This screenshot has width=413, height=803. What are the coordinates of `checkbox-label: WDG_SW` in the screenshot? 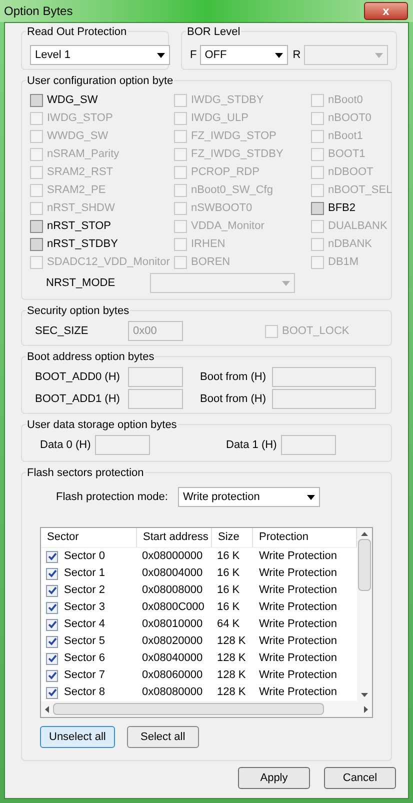 It's located at (72, 100).